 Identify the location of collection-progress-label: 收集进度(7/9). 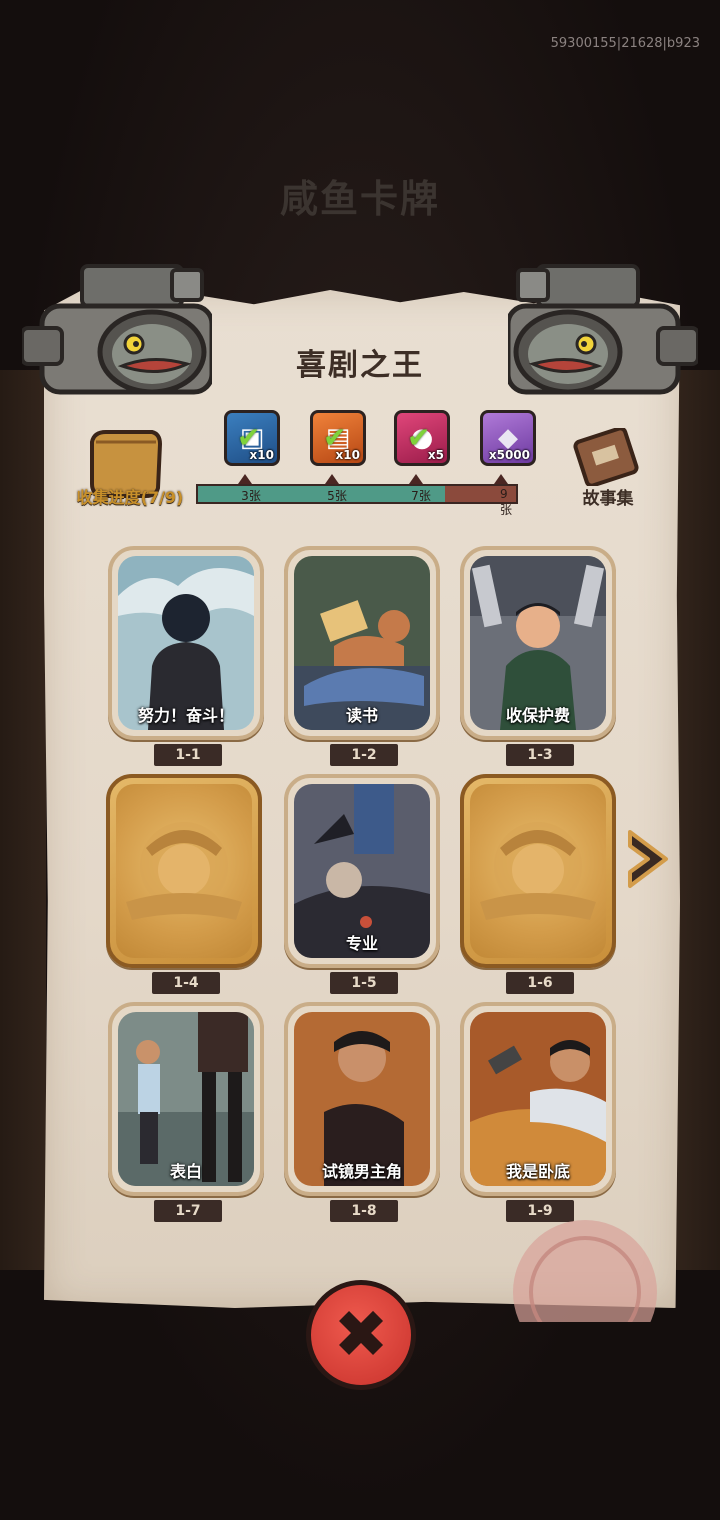
(130, 497).